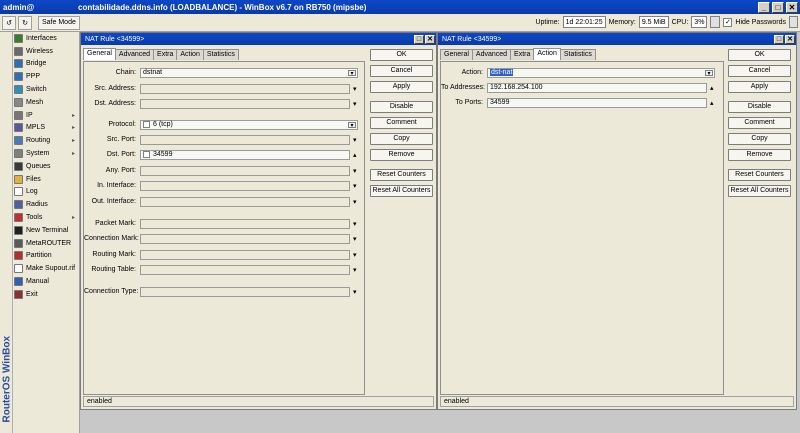  What do you see at coordinates (46, 76) in the screenshot?
I see `sidebar-item-ppp: PPP` at bounding box center [46, 76].